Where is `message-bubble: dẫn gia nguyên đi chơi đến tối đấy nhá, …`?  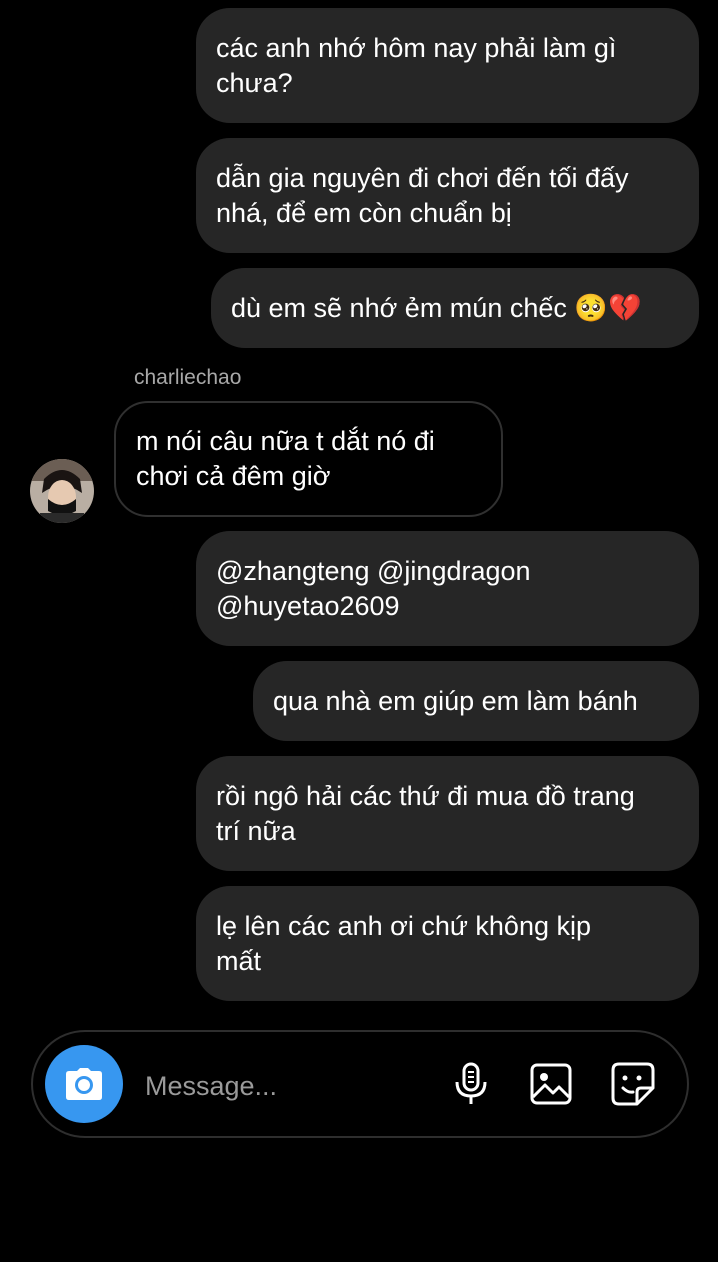 message-bubble: dẫn gia nguyên đi chơi đến tối đấy nhá, … is located at coordinates (447, 195).